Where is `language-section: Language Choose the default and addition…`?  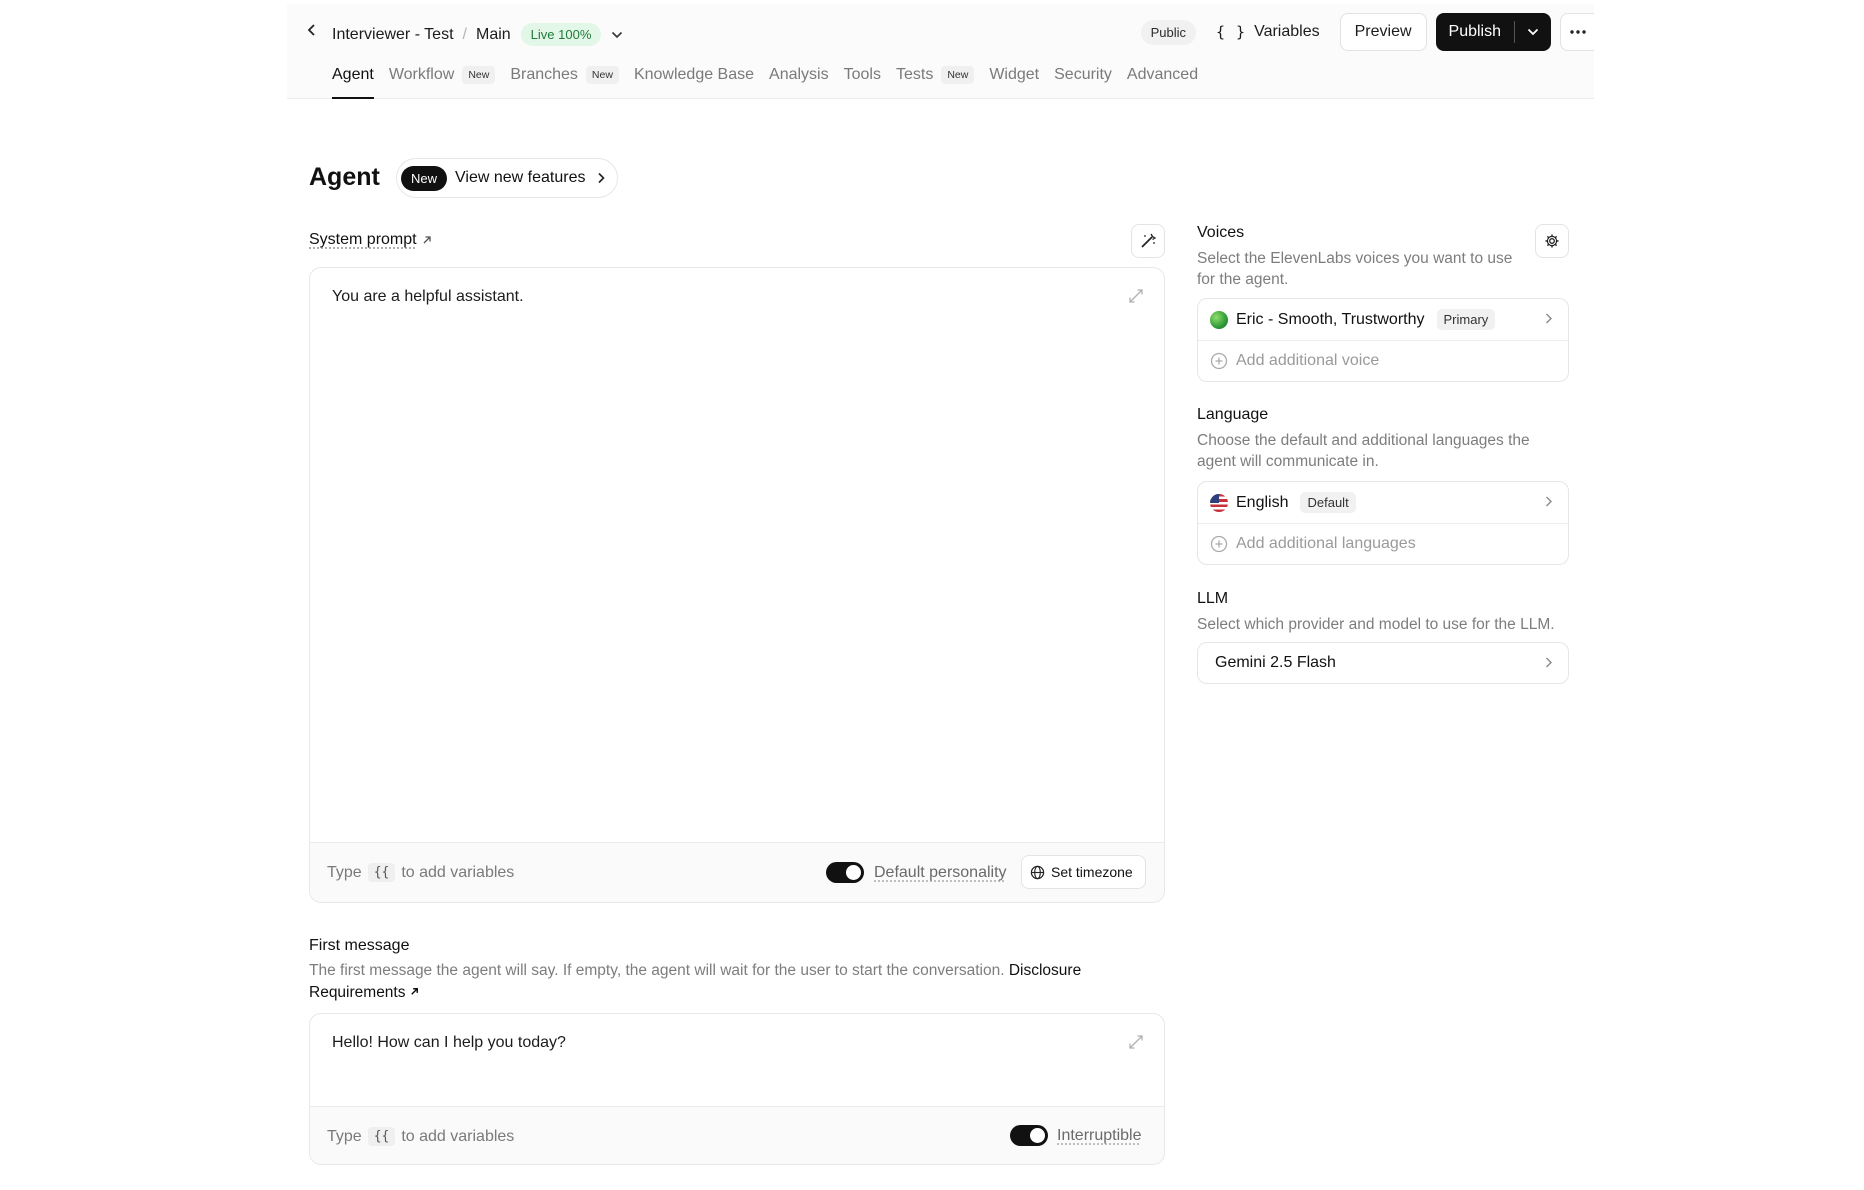
language-section: Language Choose the default and addition… is located at coordinates (1383, 439).